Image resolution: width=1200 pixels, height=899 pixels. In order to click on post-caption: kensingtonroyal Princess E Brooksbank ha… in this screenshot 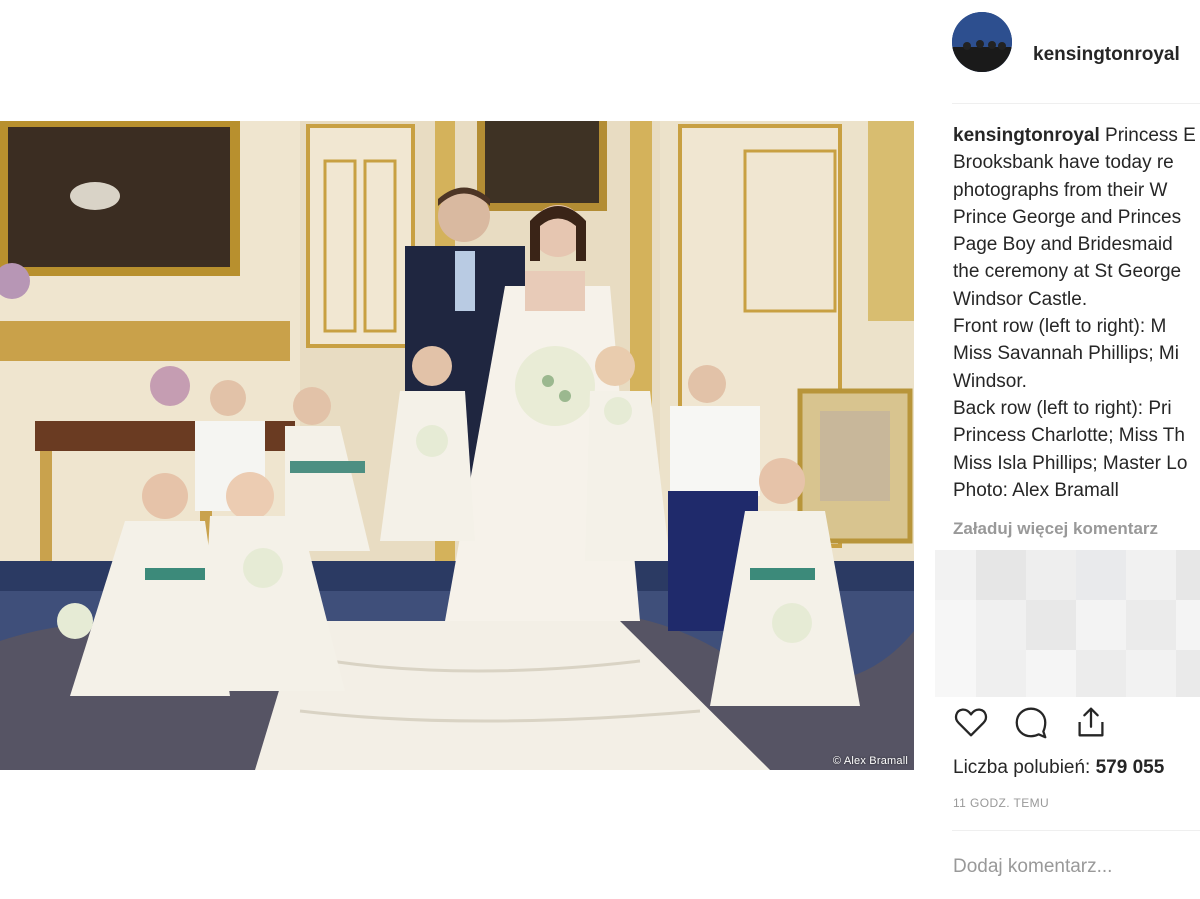, I will do `click(1076, 313)`.